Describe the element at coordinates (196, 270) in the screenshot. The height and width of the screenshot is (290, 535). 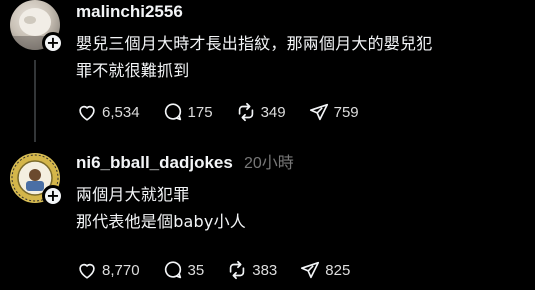
I see `reply-count: 35` at that location.